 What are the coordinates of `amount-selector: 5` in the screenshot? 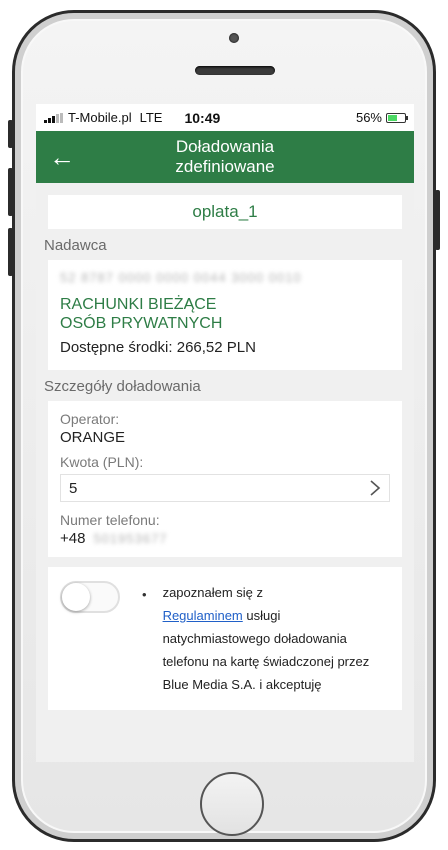 It's located at (225, 488).